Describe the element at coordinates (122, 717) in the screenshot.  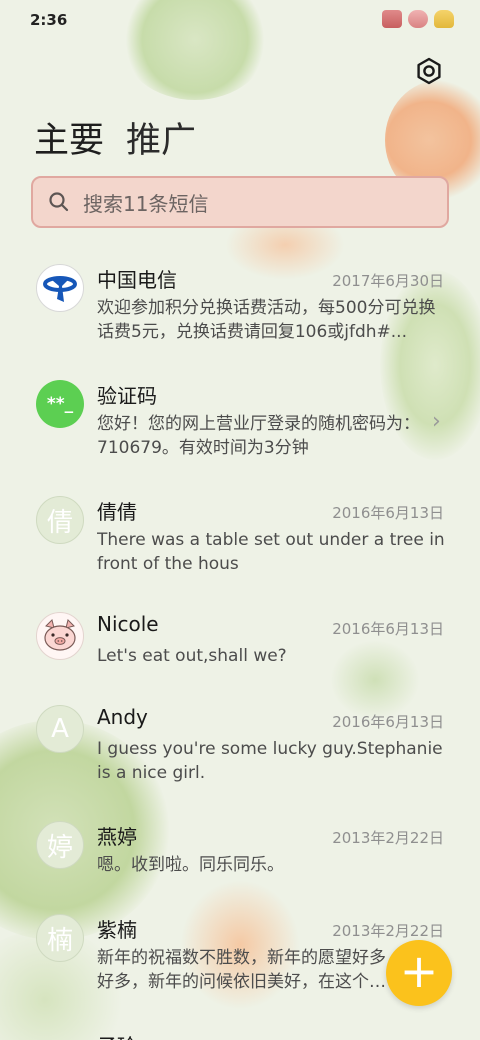
I see `contact-name: Andy` at that location.